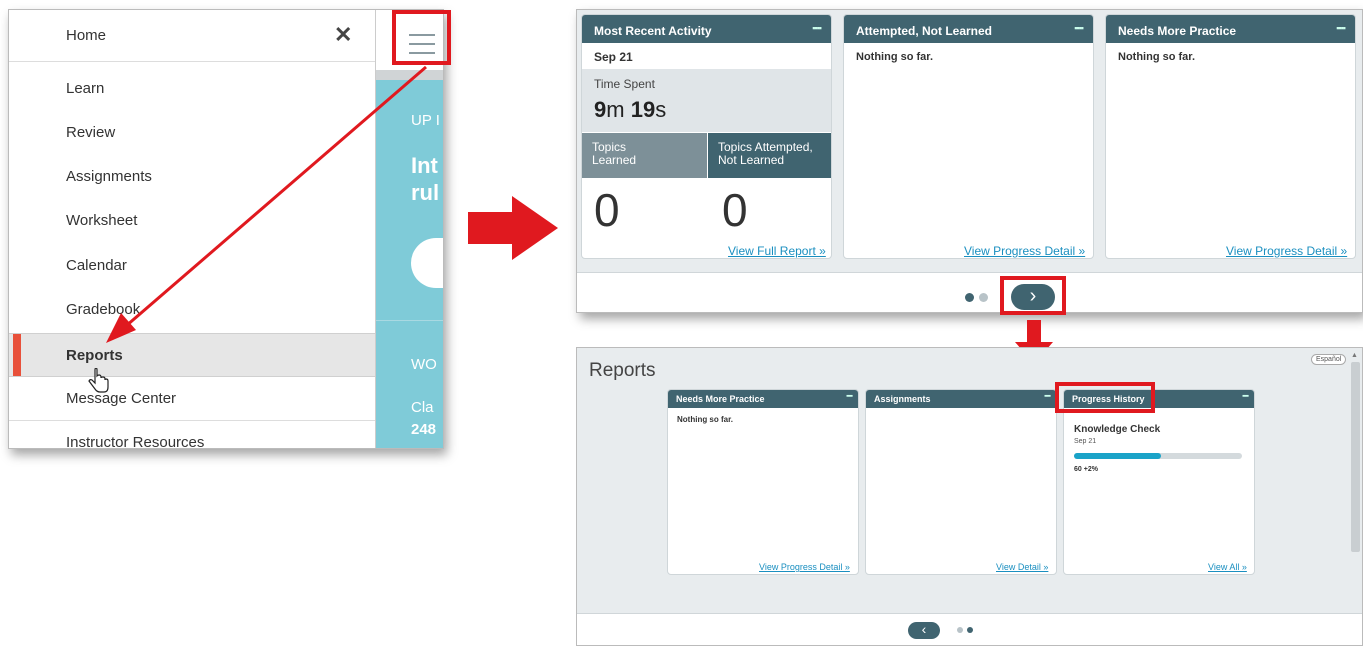 This screenshot has height=646, width=1363. I want to click on card-title: Most Recent Activity, so click(653, 31).